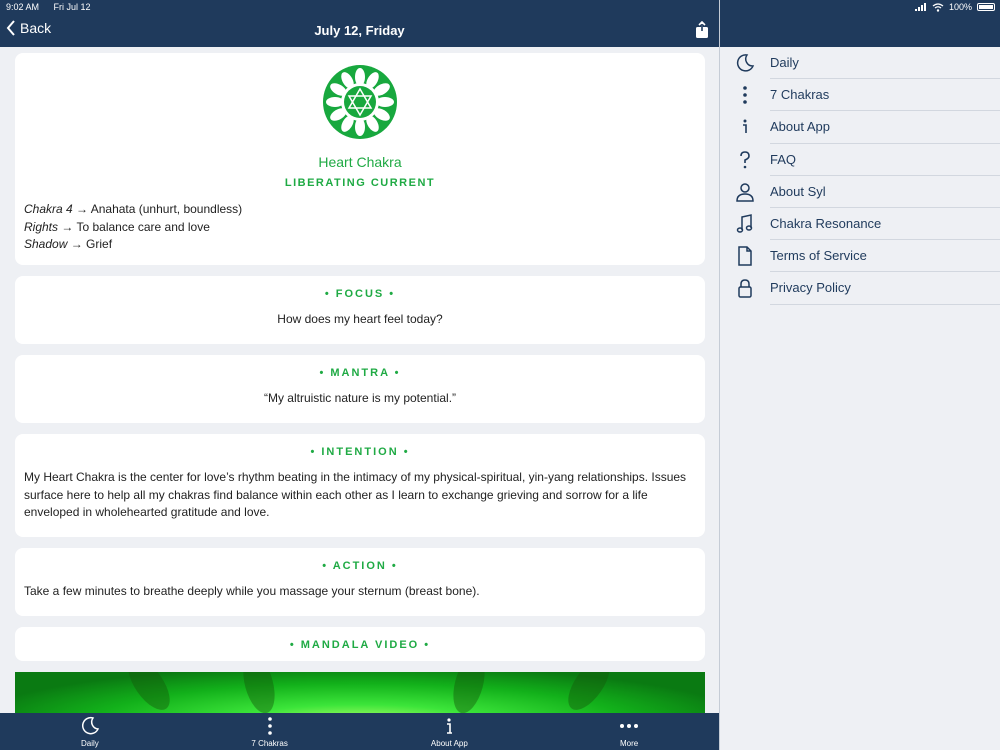 Image resolution: width=1000 pixels, height=750 pixels. Describe the element at coordinates (46, 244) in the screenshot. I see `fact-key: Shadow` at that location.